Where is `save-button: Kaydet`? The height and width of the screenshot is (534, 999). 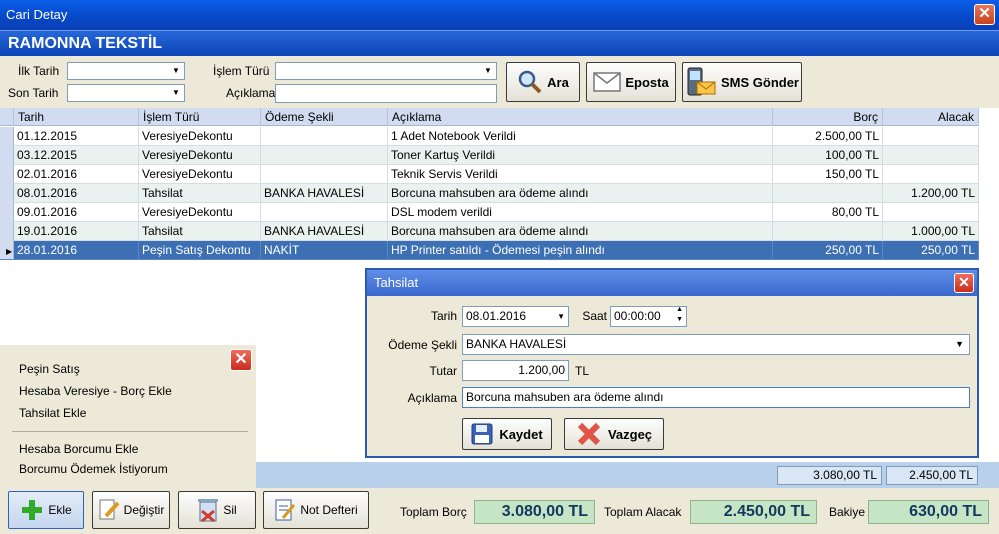 save-button: Kaydet is located at coordinates (507, 434).